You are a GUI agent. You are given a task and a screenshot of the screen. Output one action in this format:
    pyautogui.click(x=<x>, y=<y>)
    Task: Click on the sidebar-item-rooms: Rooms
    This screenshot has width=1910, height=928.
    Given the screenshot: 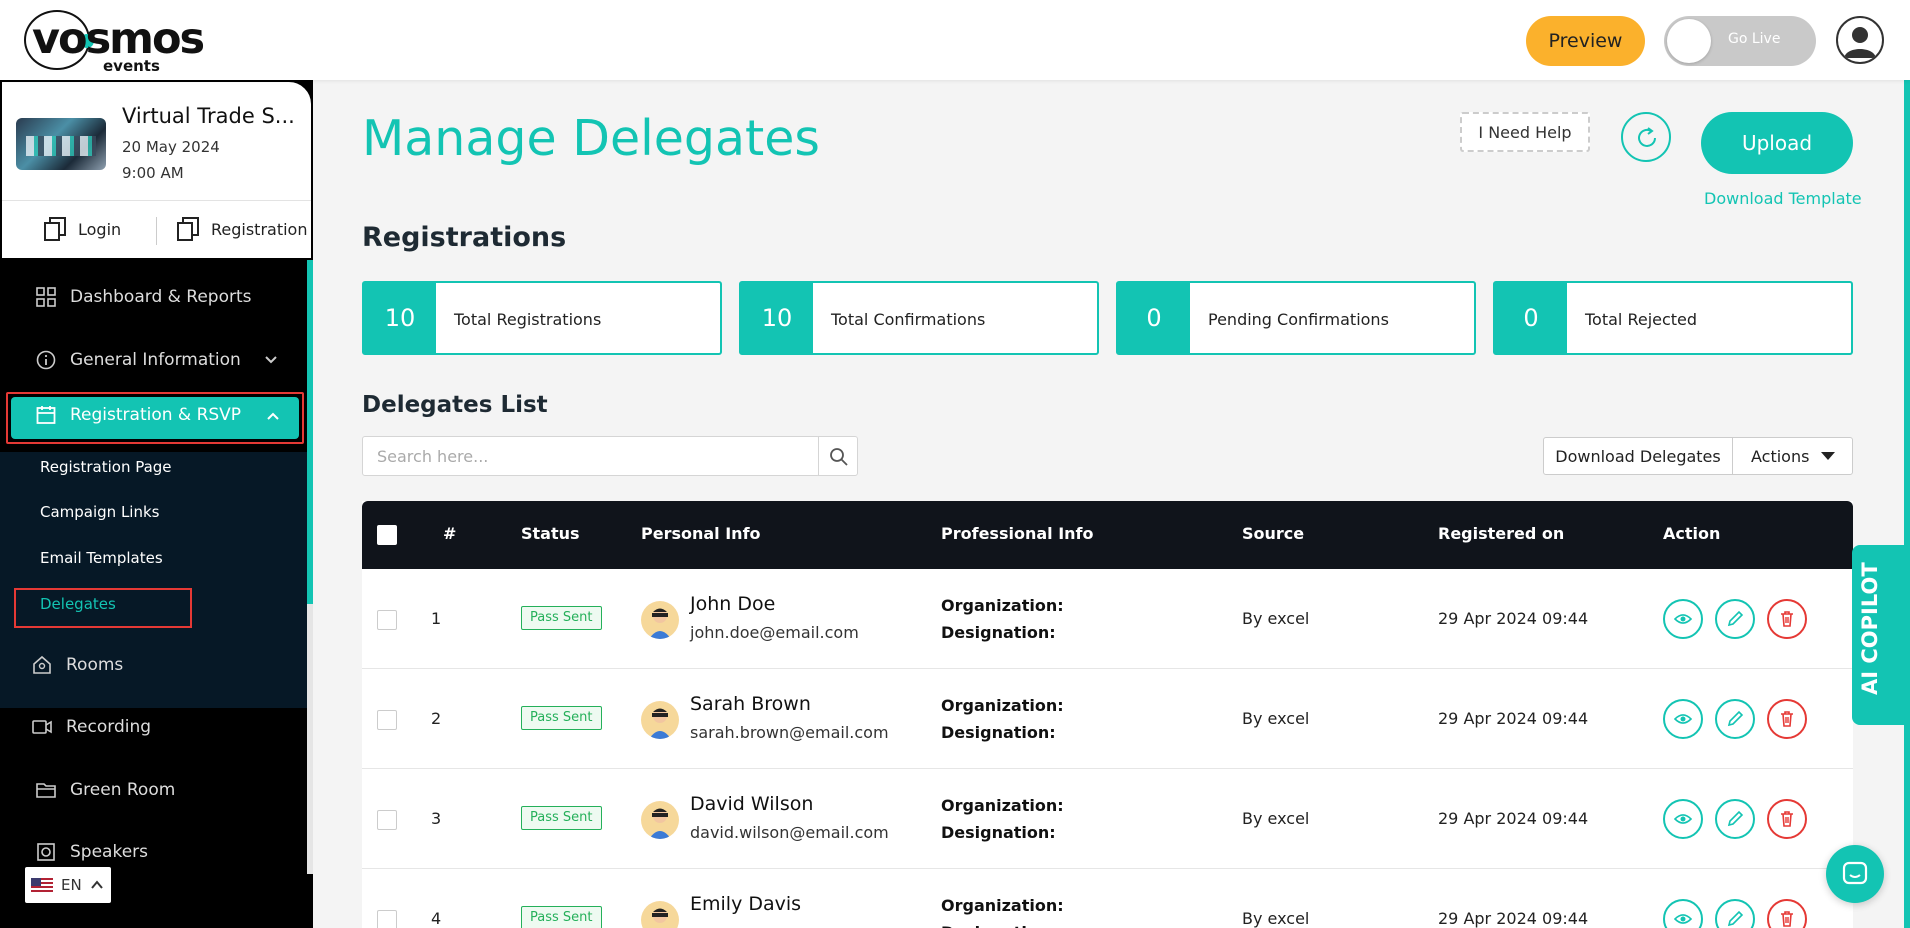 What is the action you would take?
    pyautogui.click(x=77, y=665)
    